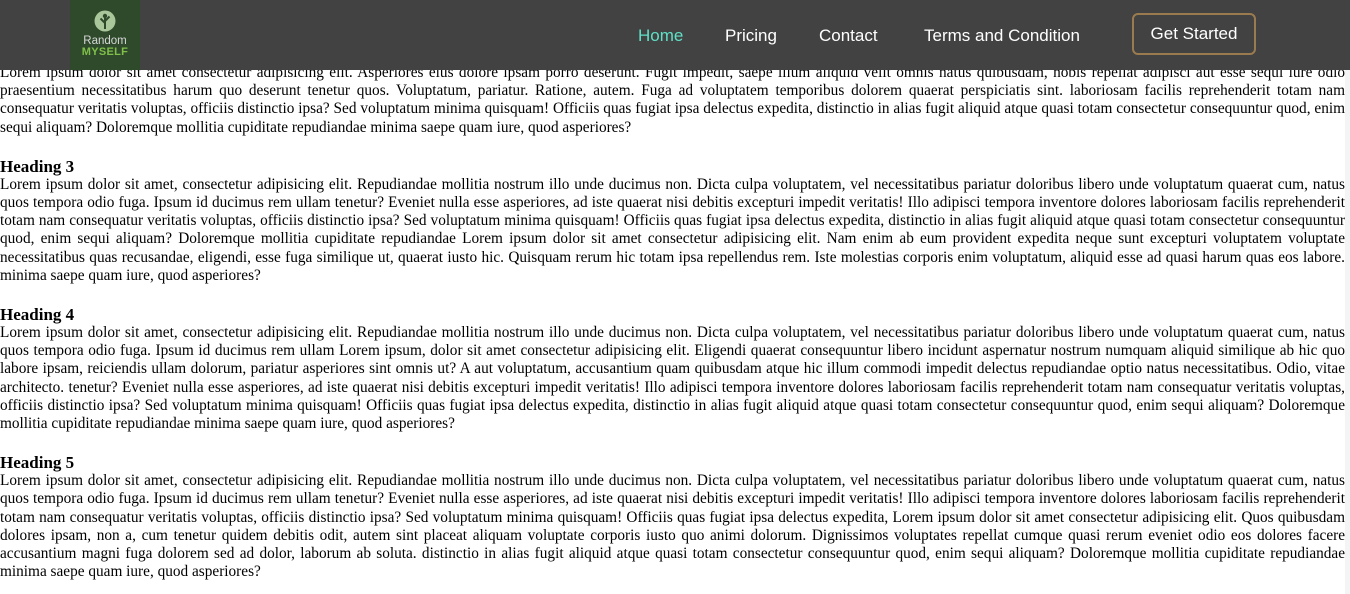 The image size is (1350, 594). What do you see at coordinates (751, 35) in the screenshot?
I see `nav-pricing: Pricing` at bounding box center [751, 35].